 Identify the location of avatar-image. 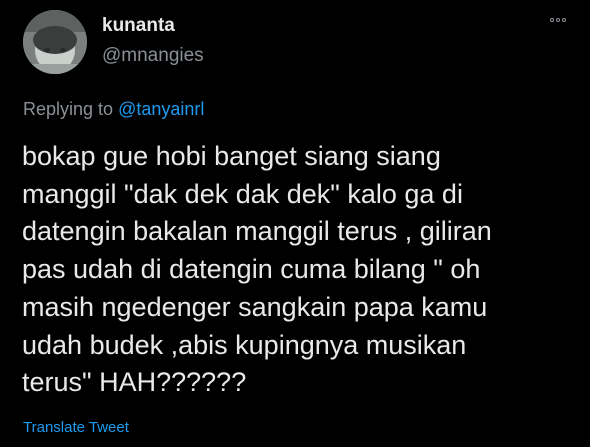
(55, 42).